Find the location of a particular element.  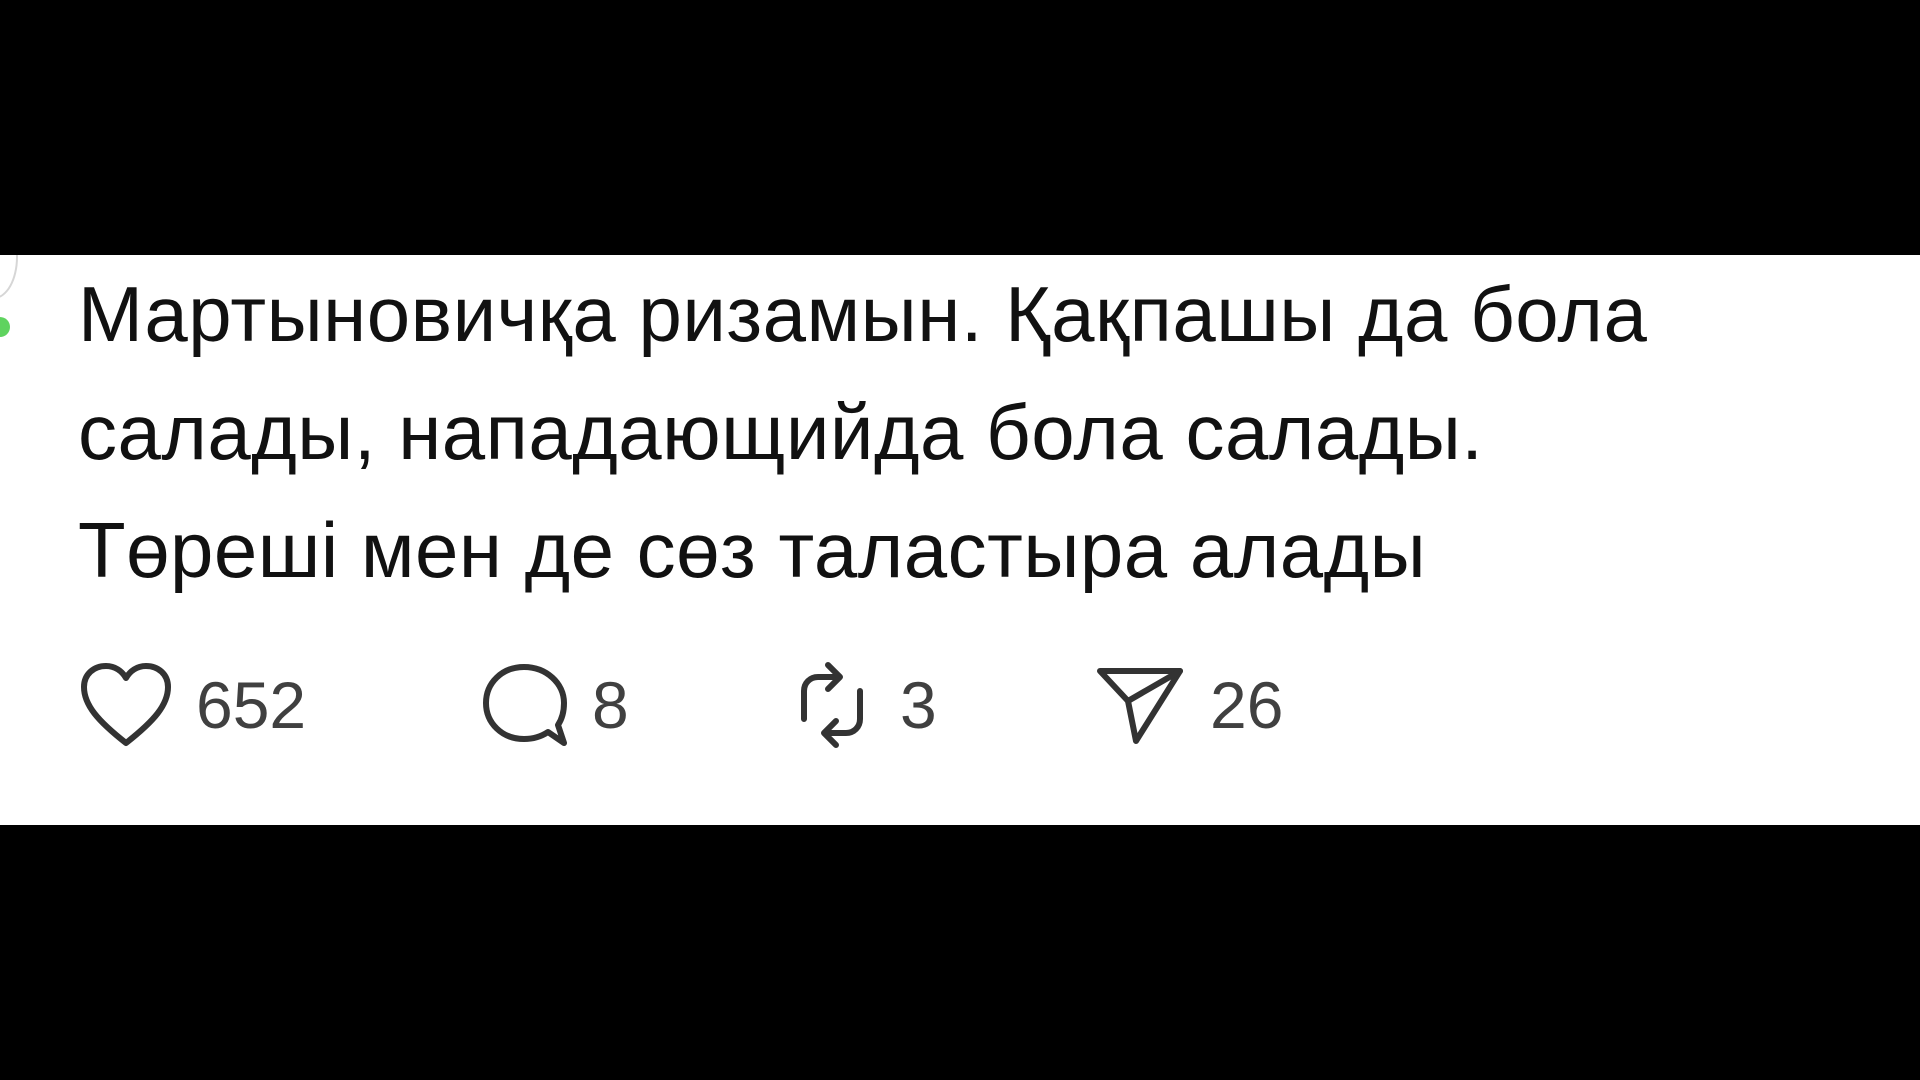

reply-count: 8 is located at coordinates (610, 705).